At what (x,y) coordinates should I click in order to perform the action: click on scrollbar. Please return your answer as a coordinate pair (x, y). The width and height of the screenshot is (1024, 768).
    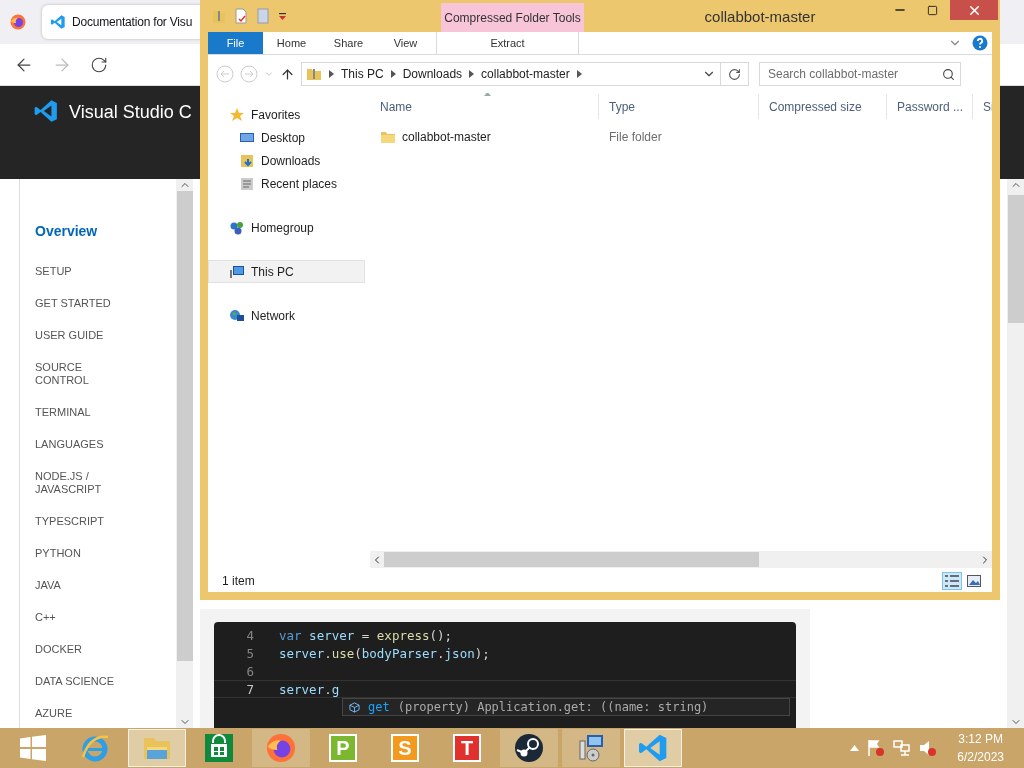
    Looking at the image, I should click on (1015, 453).